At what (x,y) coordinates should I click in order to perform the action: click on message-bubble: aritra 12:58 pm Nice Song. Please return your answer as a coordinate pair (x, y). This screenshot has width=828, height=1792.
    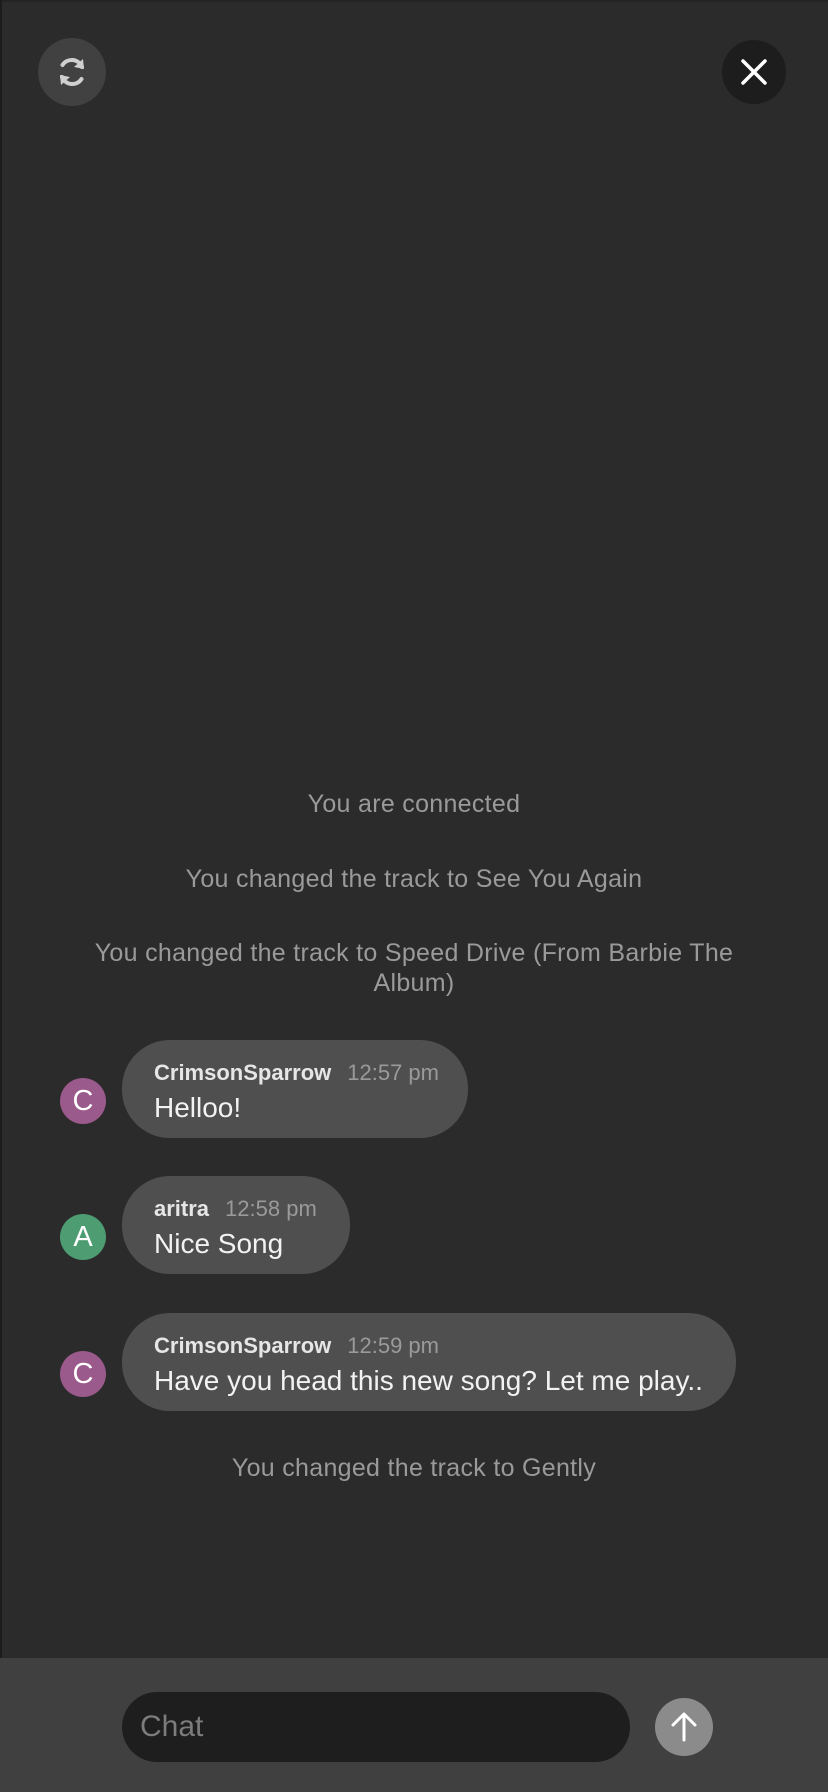
    Looking at the image, I should click on (236, 1225).